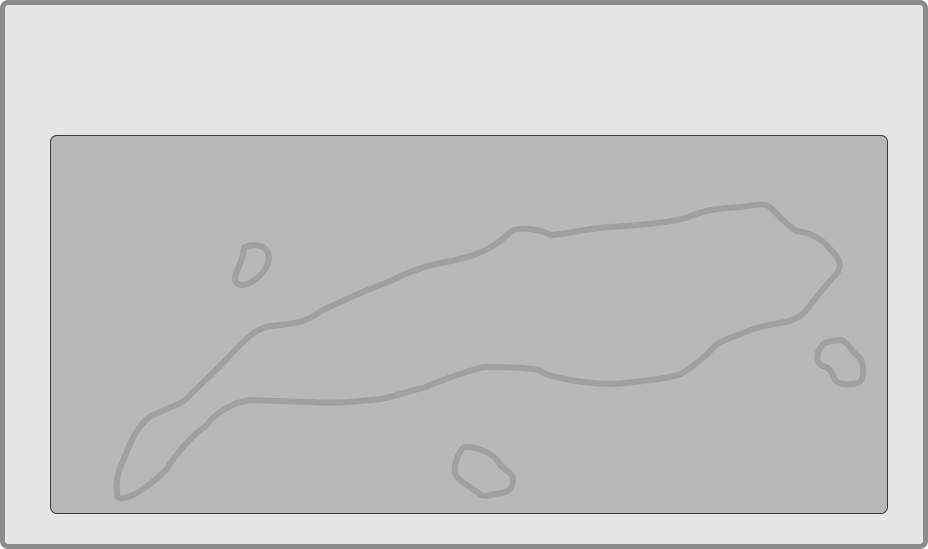  Describe the element at coordinates (251, 265) in the screenshot. I see `small-island-outline-top-left` at that location.